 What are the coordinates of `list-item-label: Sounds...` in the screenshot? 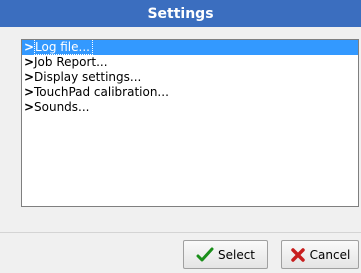 It's located at (62, 107).